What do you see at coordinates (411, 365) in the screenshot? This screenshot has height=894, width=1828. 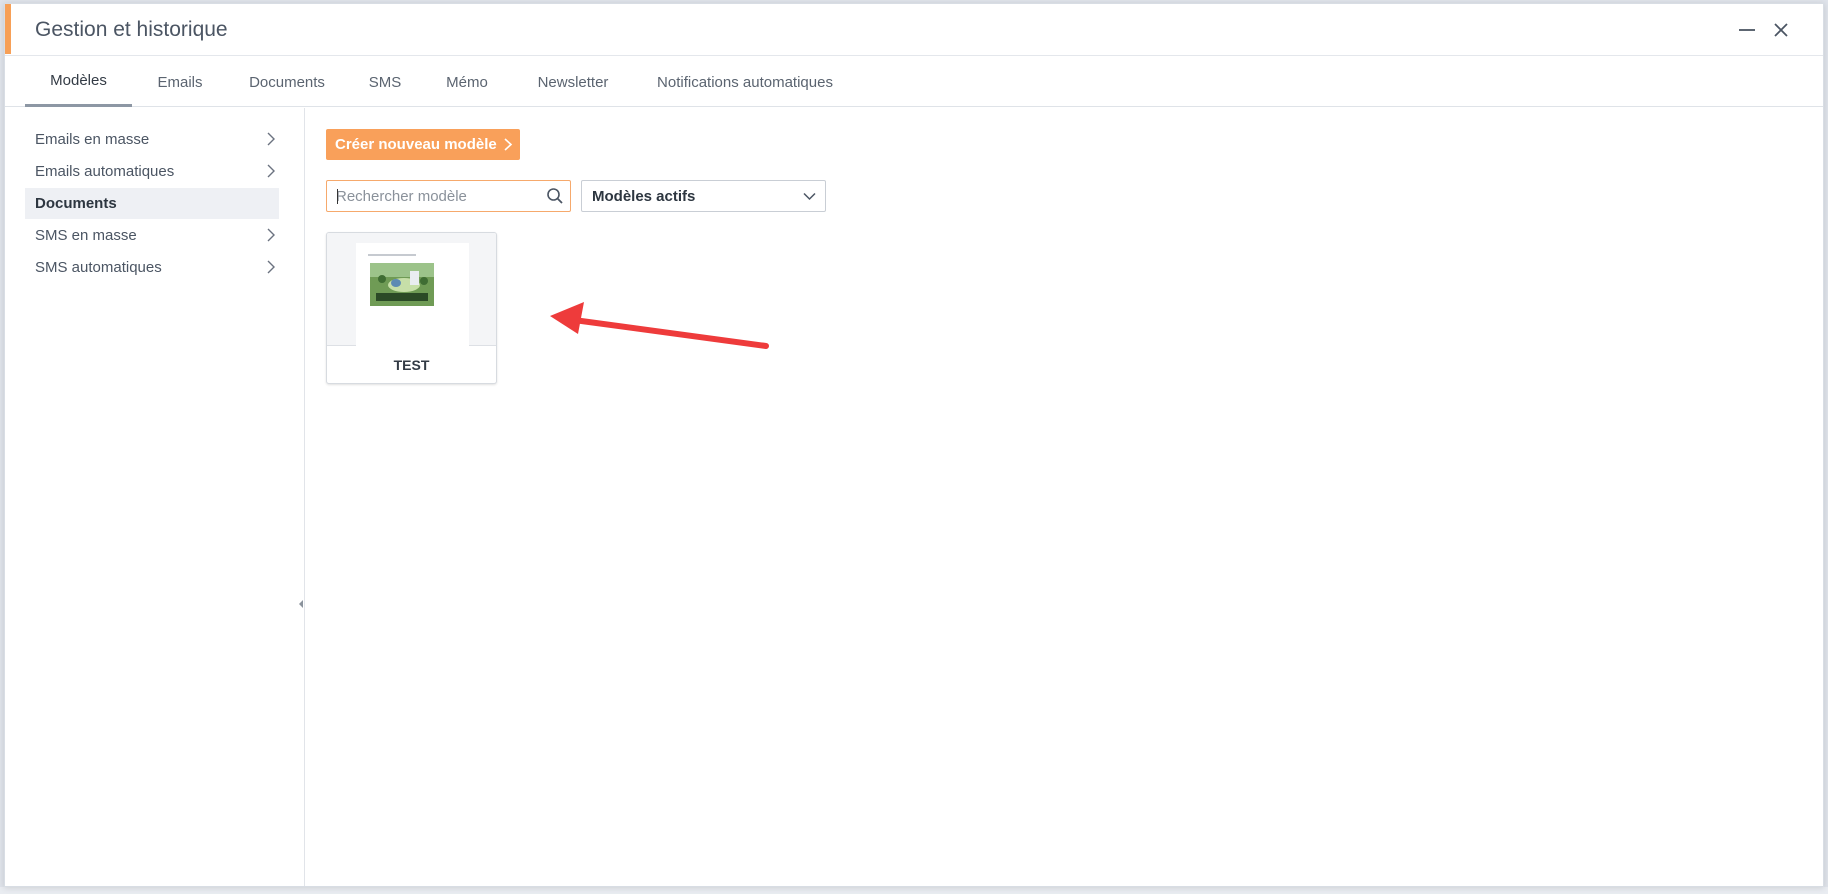 I see `template-title: TEST` at bounding box center [411, 365].